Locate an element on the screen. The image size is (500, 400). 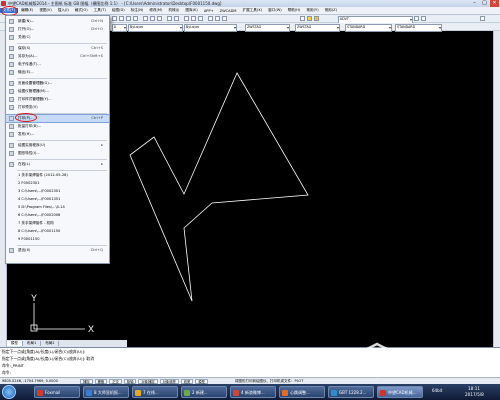
menu-item: 机械(J) is located at coordinates (173, 10).